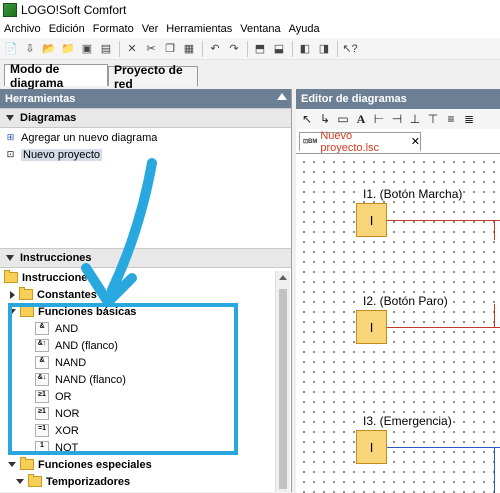  I want to click on tree-scrollbar, so click(282, 381).